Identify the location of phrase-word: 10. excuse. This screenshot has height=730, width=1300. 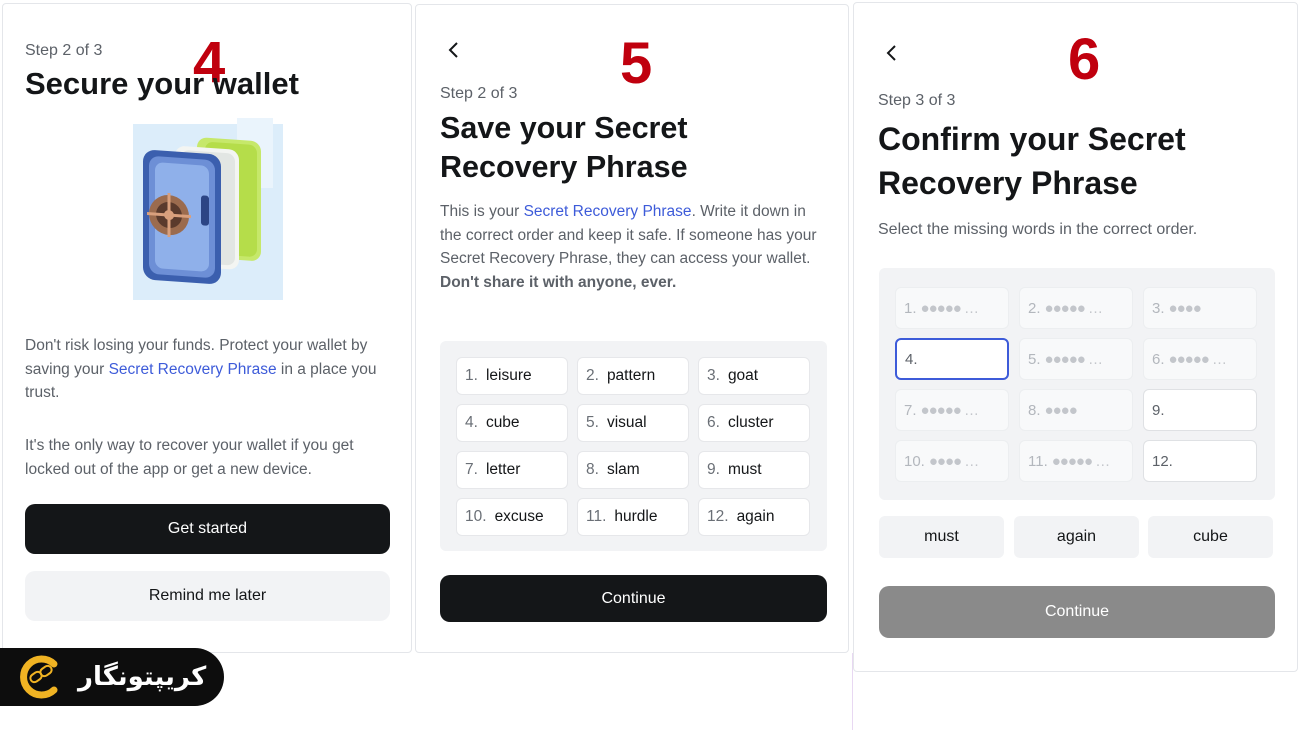
(512, 517).